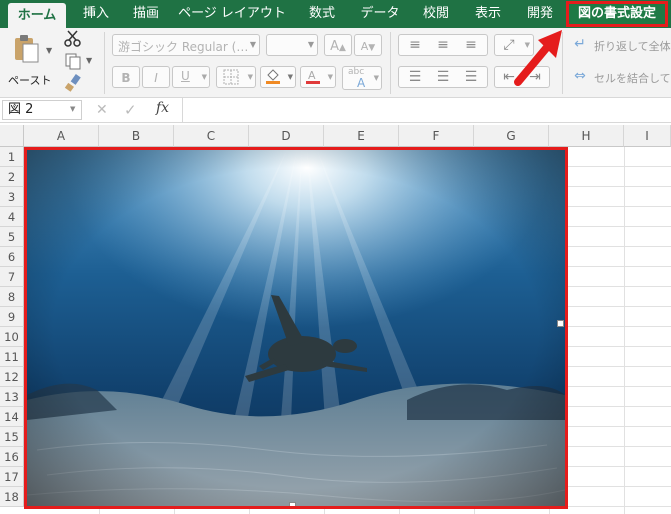  I want to click on grow-font-button: A▲, so click(338, 45).